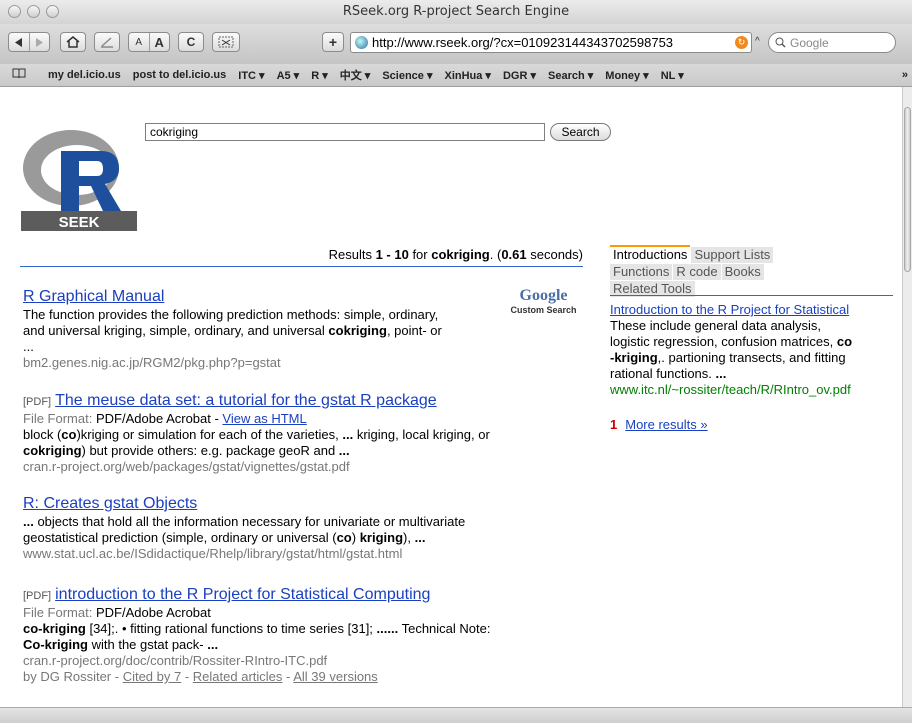  Describe the element at coordinates (84, 75) in the screenshot. I see `bookmark-my-delicious: my del.icio.us` at that location.